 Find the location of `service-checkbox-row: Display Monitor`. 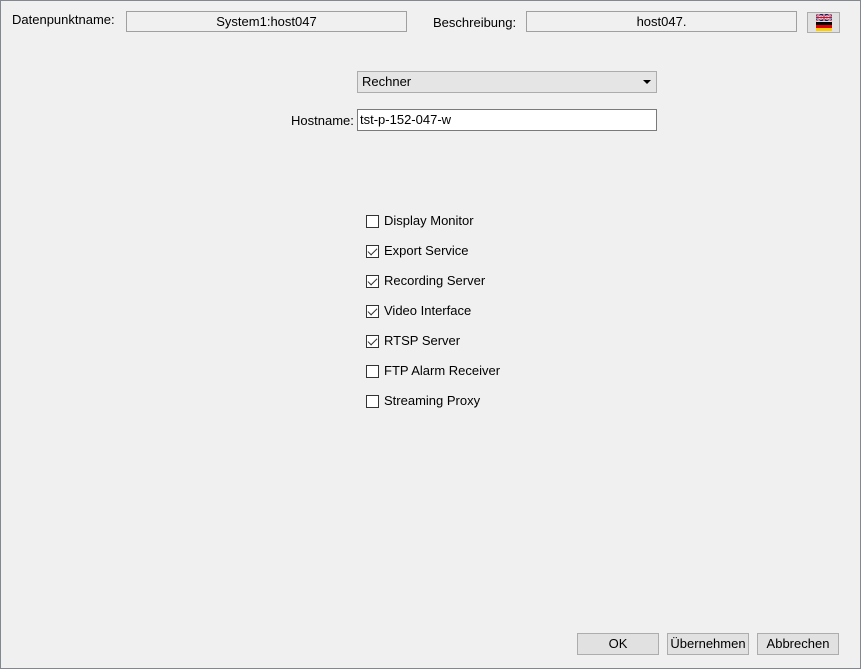

service-checkbox-row: Display Monitor is located at coordinates (420, 221).